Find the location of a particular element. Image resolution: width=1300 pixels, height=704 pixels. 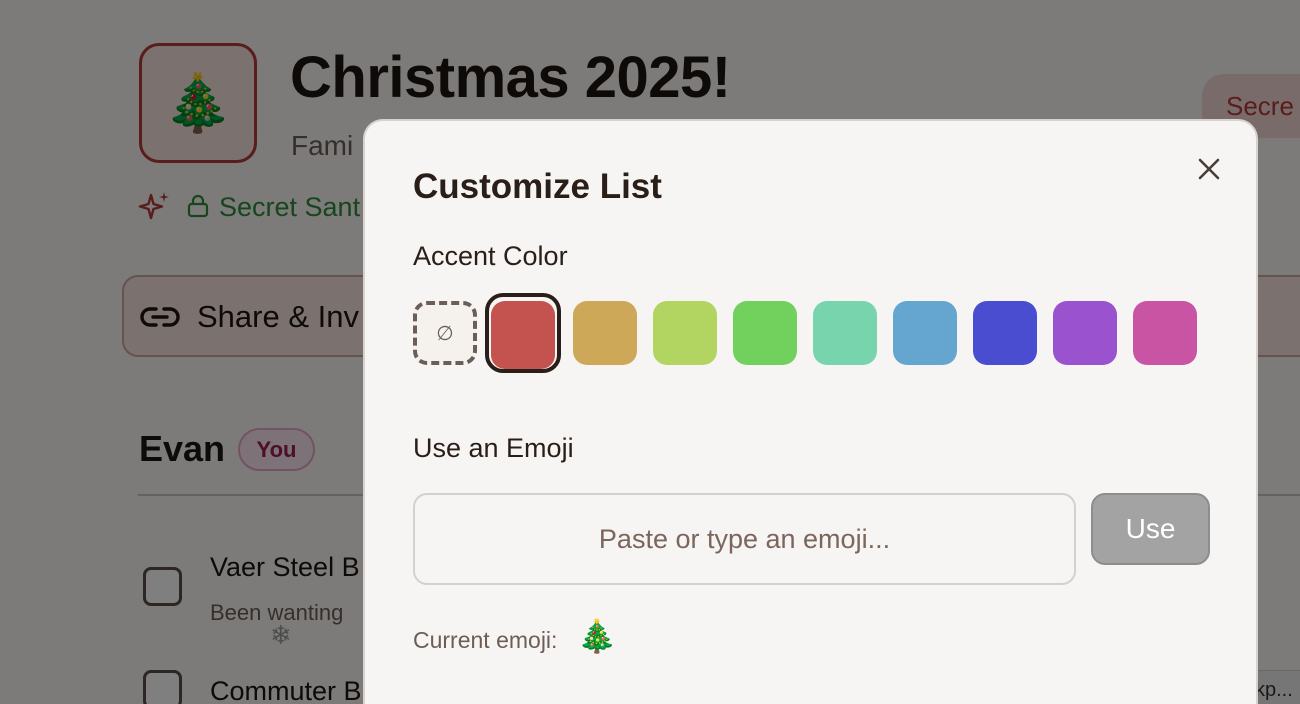

current-emoji-label: Current emoji: is located at coordinates (485, 640).